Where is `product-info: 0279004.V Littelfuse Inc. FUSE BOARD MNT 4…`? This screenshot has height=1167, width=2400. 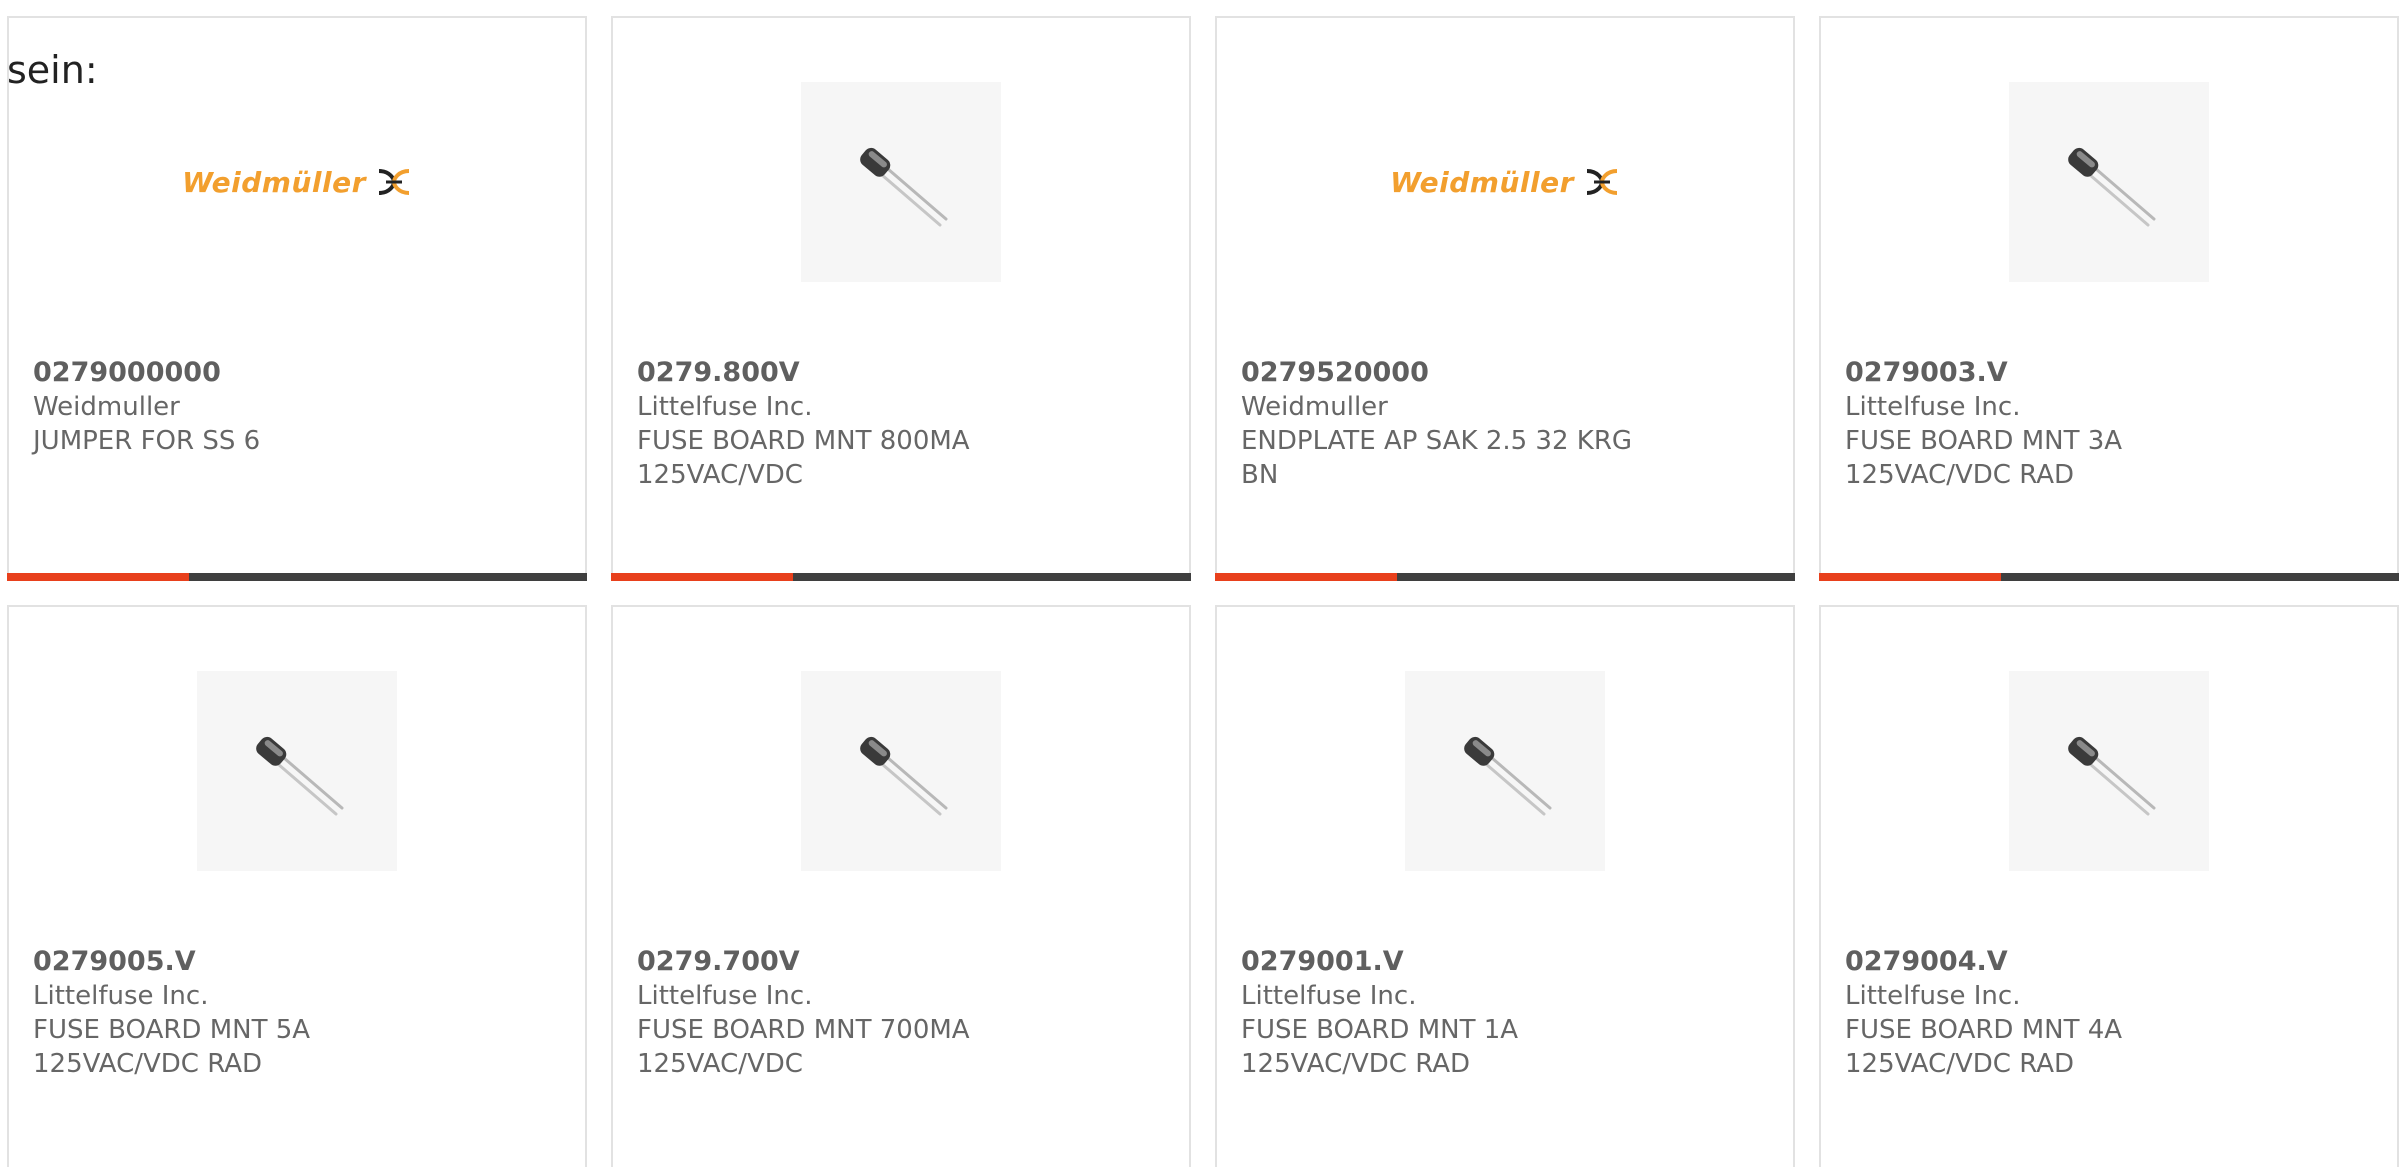
product-info: 0279004.V Littelfuse Inc. FUSE BOARD MNT 4… is located at coordinates (2109, 1013).